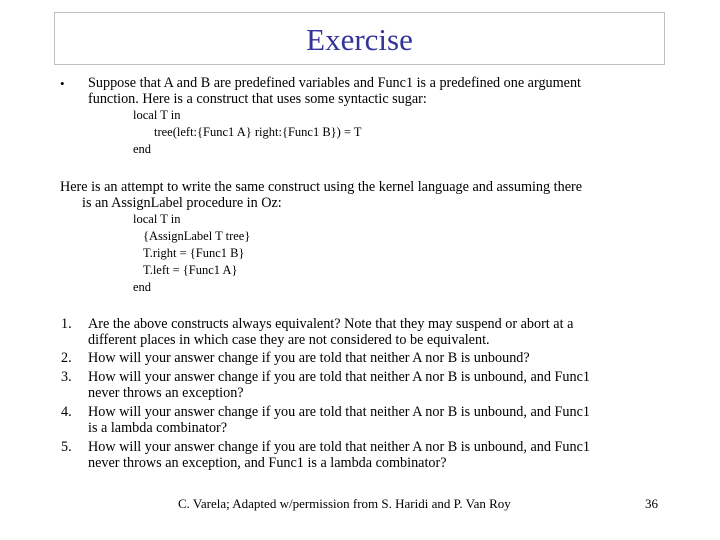 This screenshot has height=540, width=720. I want to click on question-number: 5., so click(66, 447).